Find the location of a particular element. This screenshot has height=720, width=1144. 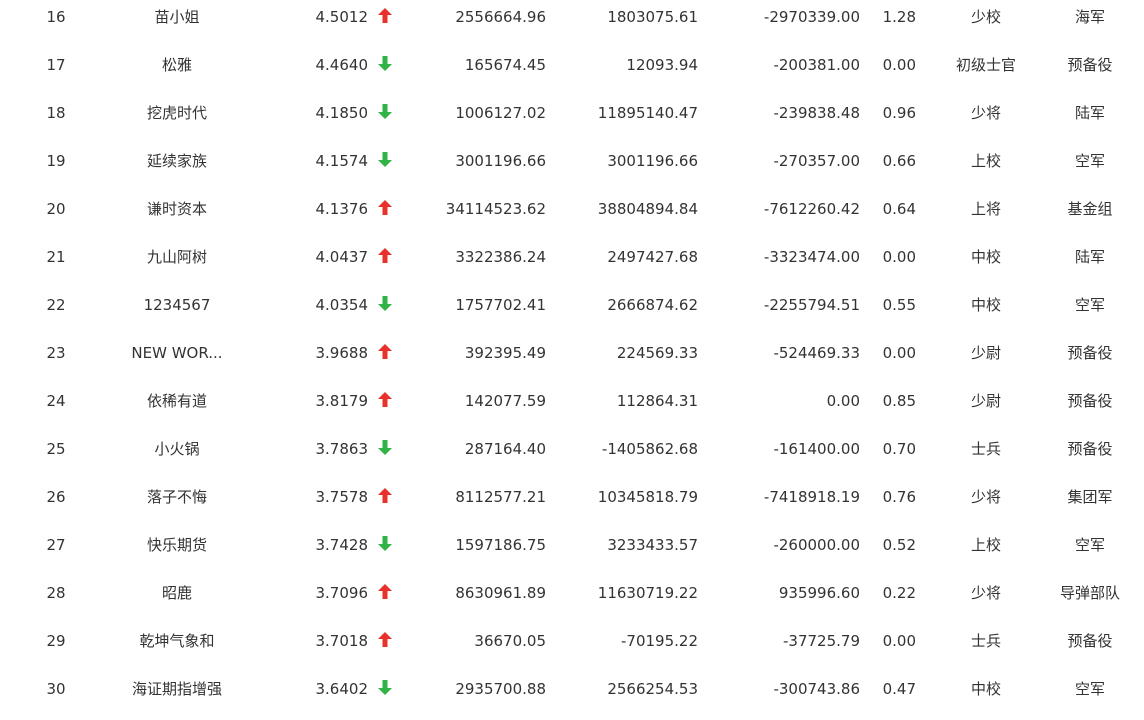

value2-cell: 2666874.62 is located at coordinates (652, 305).